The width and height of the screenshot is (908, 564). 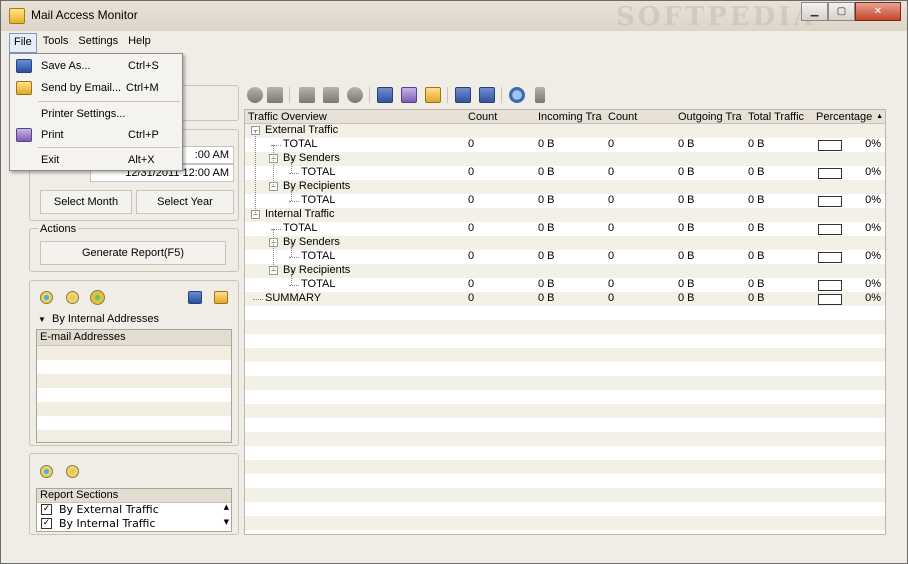 I want to click on col-incoming-traffic: Incoming Traf, so click(x=570, y=117).